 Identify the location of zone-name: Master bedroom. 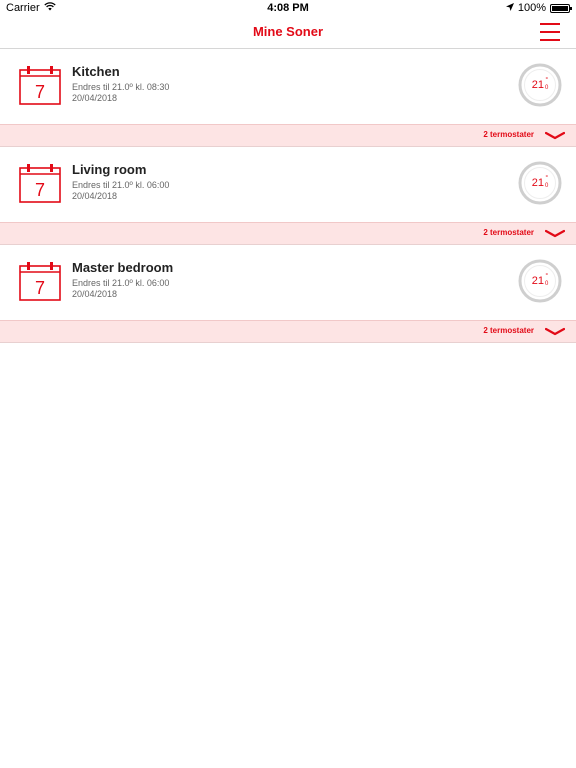
(123, 267).